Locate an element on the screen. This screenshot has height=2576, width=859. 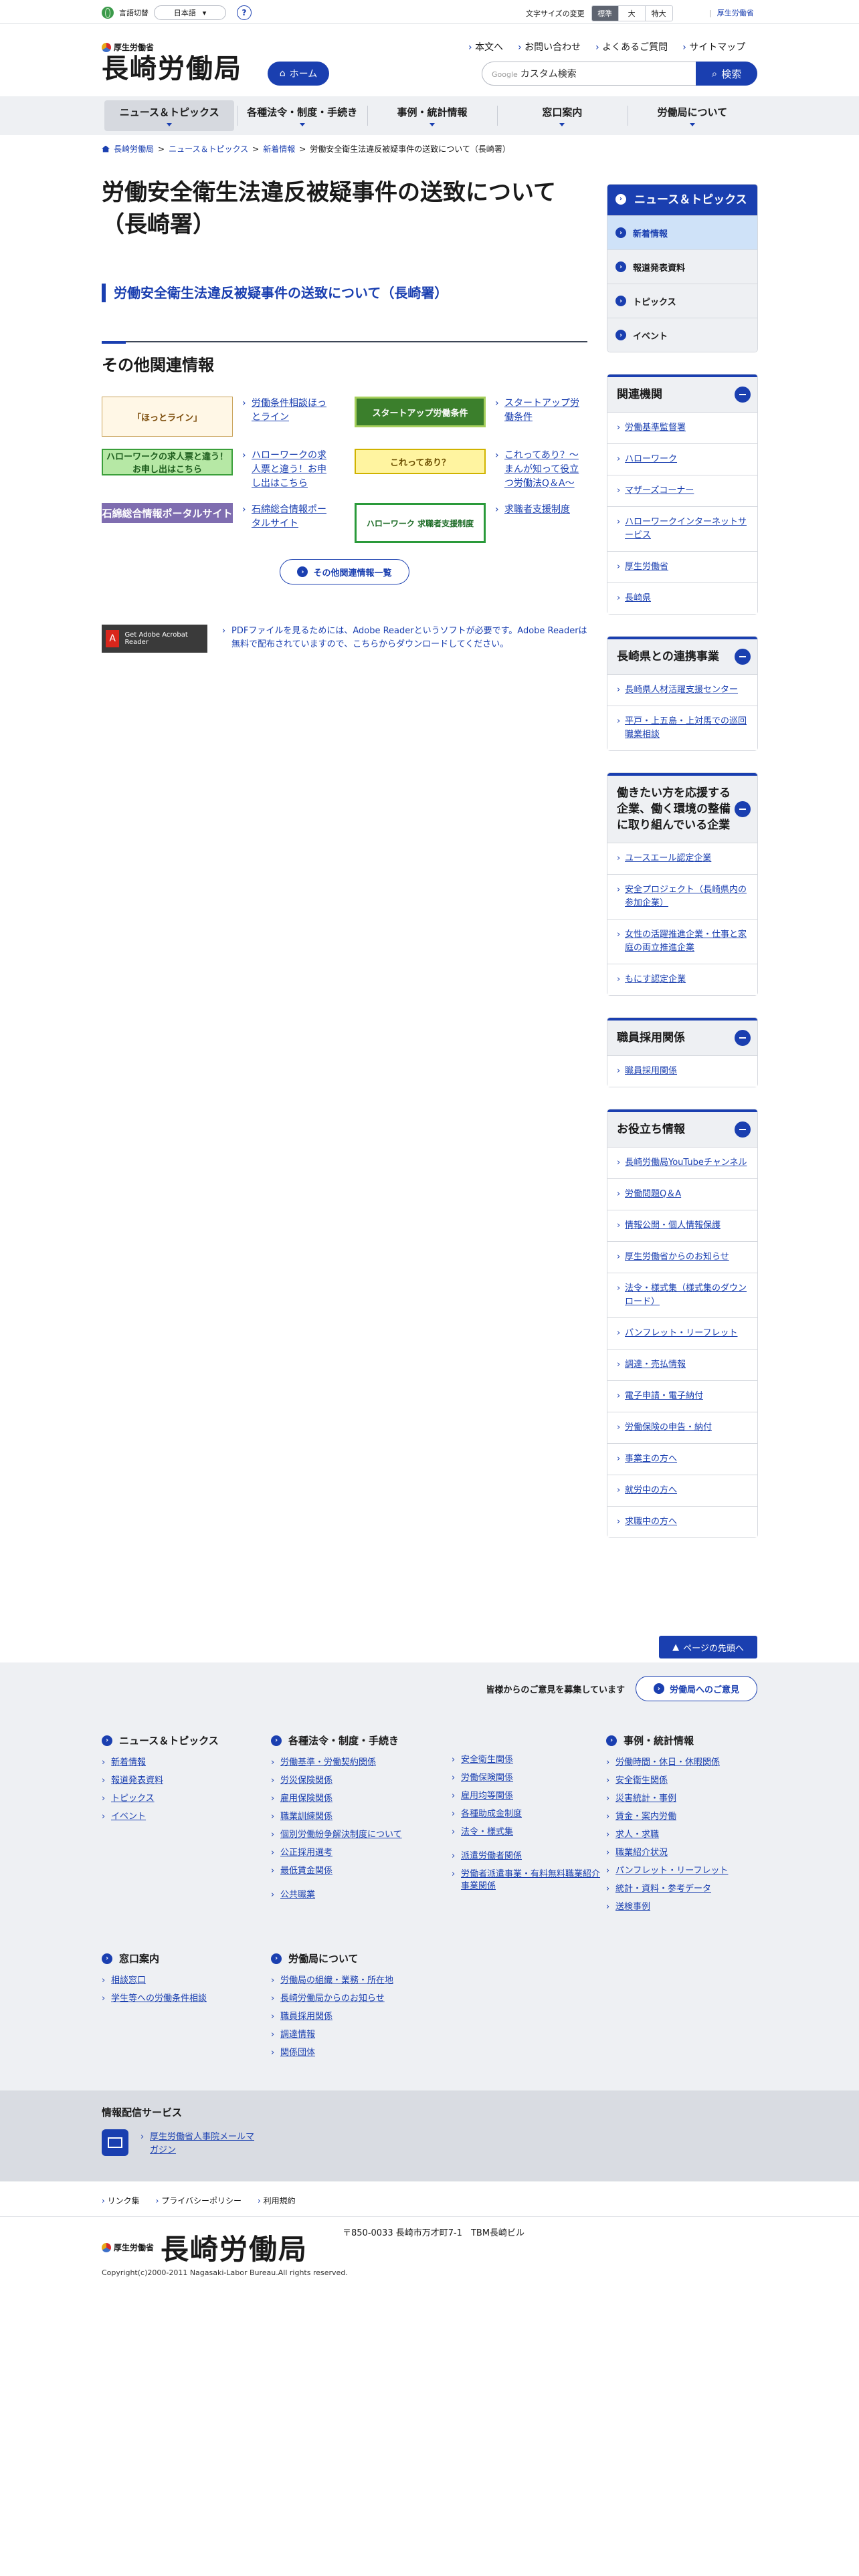
article-link: 労働安全衛生法違反被疑事件の送致について（長崎署） is located at coordinates (281, 293).